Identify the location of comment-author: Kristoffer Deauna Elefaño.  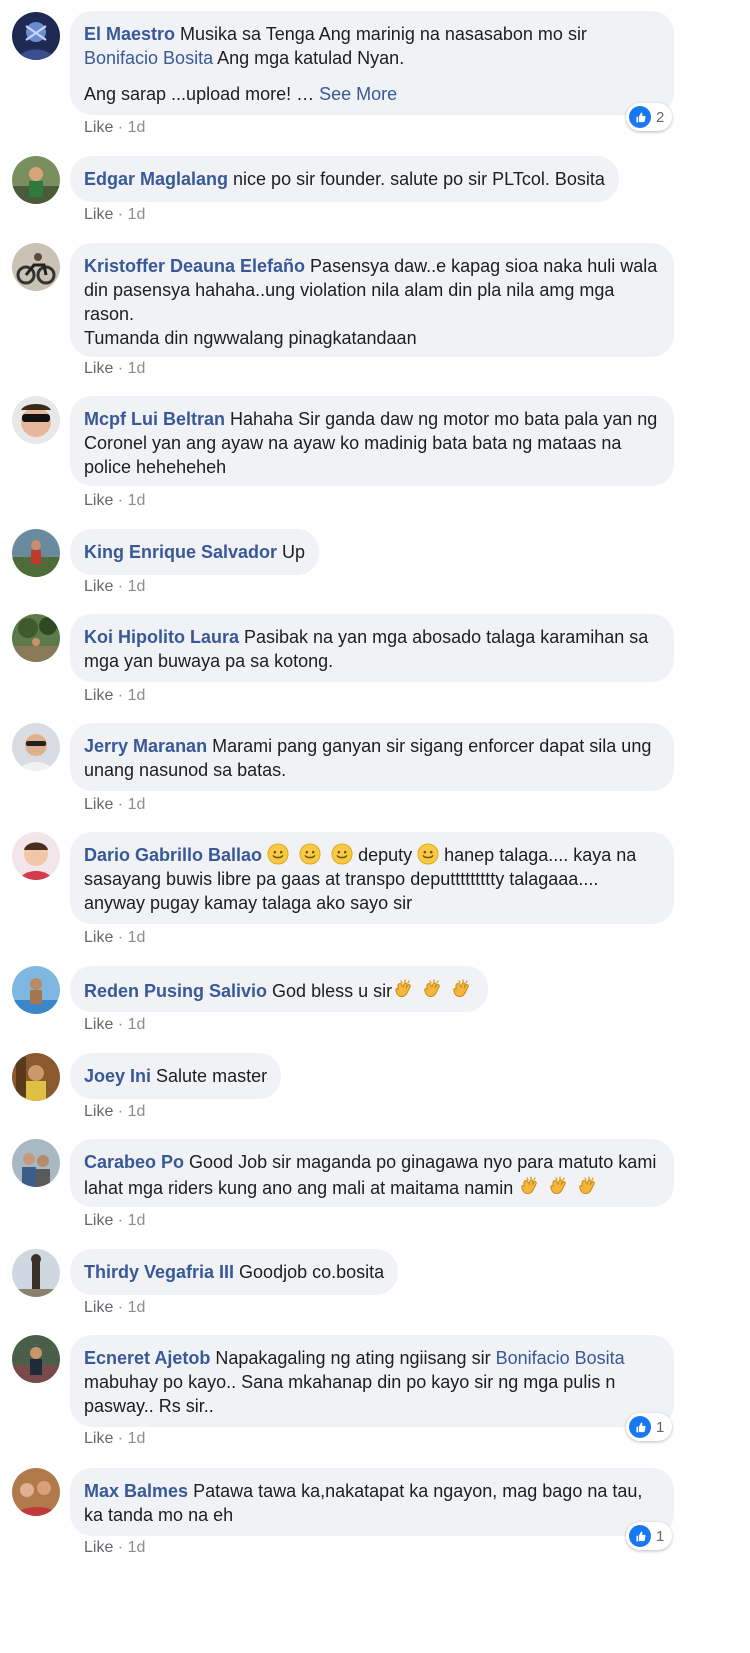
(194, 266).